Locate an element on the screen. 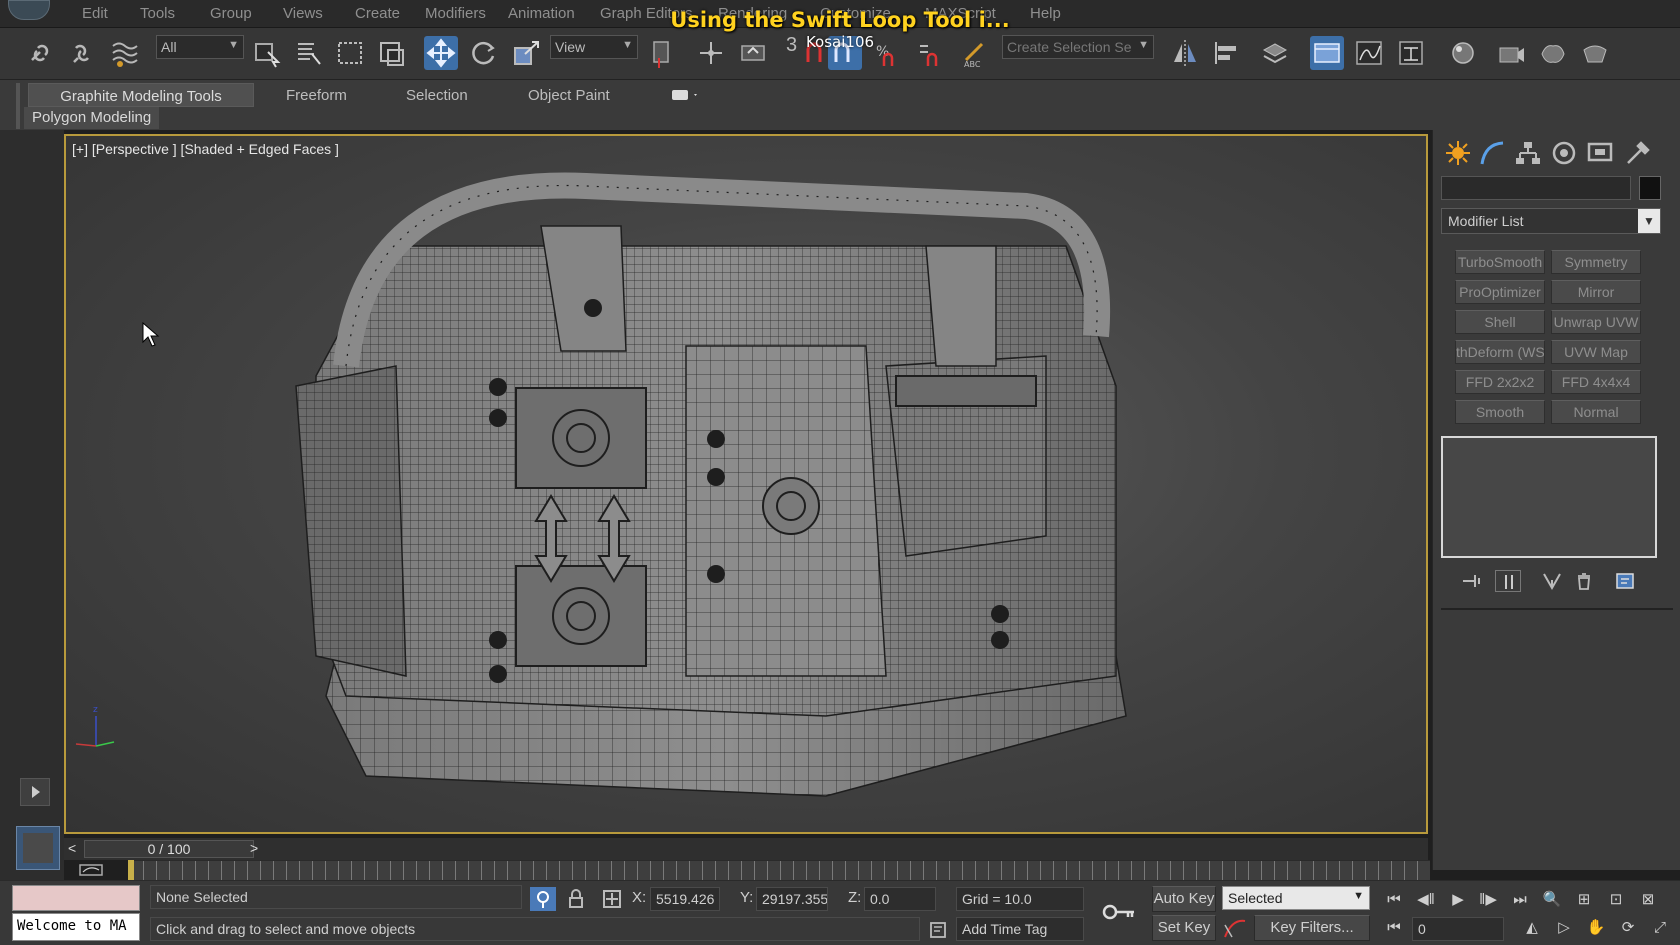  add-time-tag-button: Add Time Tag is located at coordinates (1020, 929).